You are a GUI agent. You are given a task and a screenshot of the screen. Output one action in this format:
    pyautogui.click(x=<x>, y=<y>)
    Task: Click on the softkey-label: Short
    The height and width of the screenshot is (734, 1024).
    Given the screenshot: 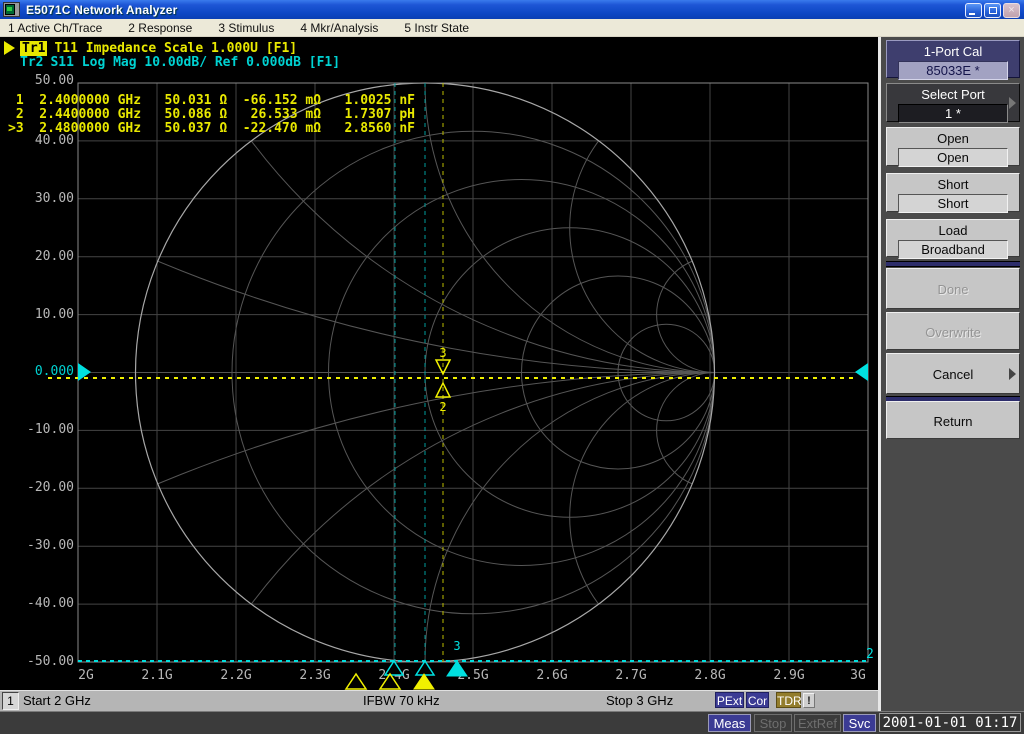 What is the action you would take?
    pyautogui.click(x=953, y=184)
    